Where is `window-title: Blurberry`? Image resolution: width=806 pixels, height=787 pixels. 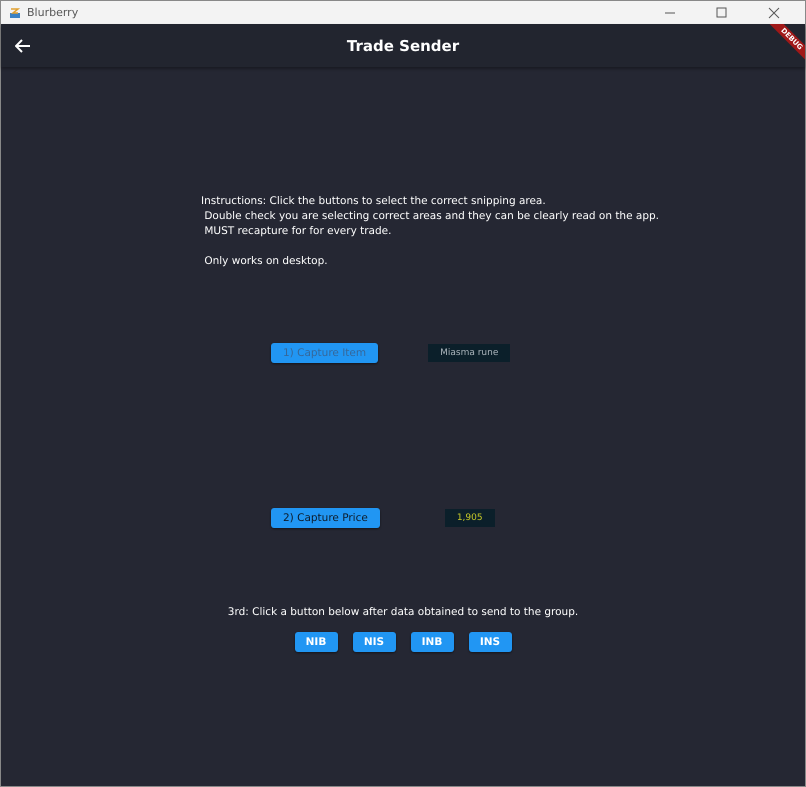 window-title: Blurberry is located at coordinates (52, 12).